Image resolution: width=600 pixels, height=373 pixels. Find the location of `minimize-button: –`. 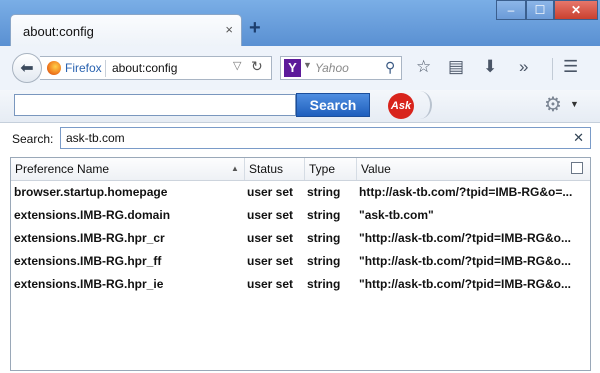

minimize-button: – is located at coordinates (511, 10).